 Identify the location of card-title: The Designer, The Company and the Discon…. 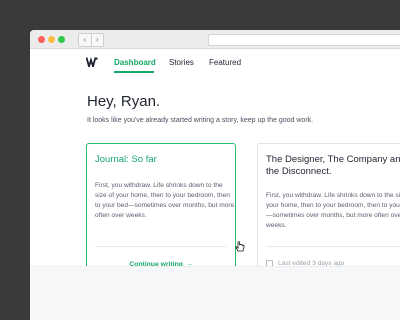
(333, 166).